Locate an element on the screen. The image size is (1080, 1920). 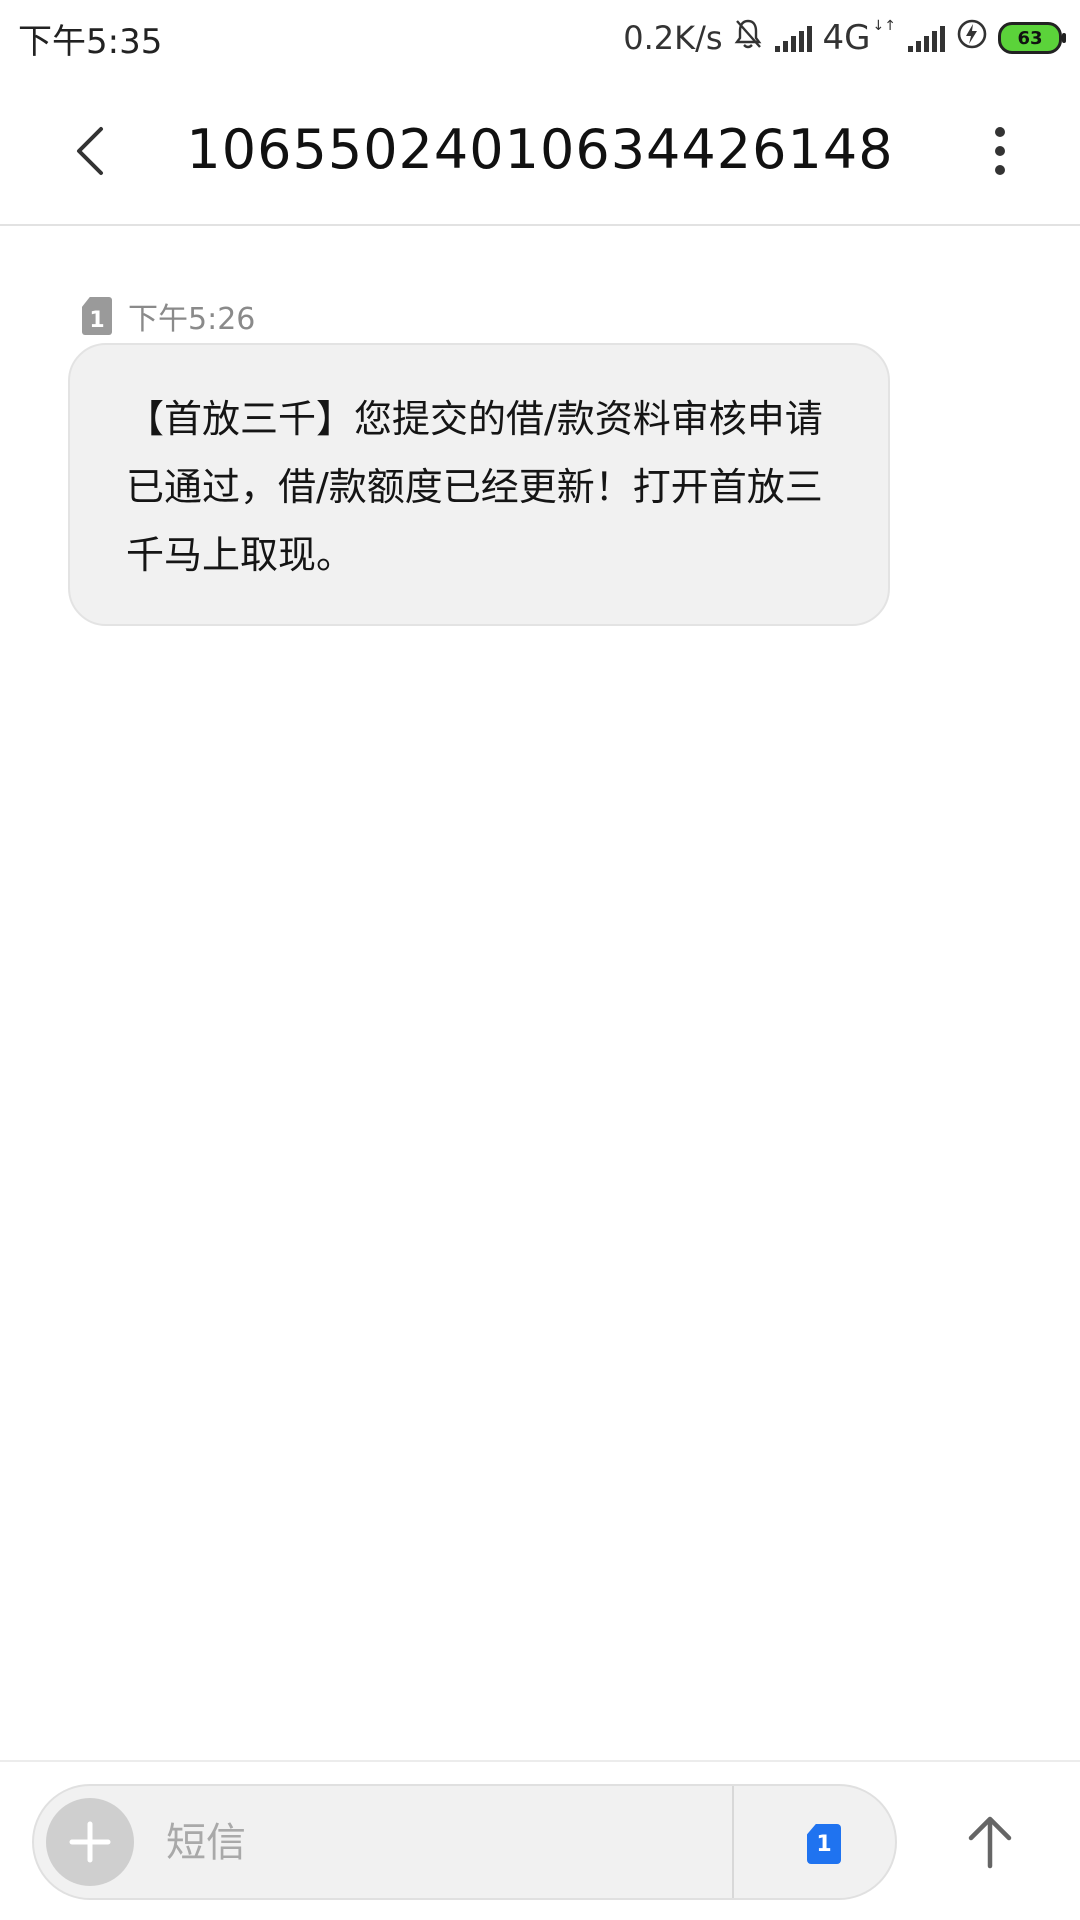
conversation-header: 10655024010634426148 is located at coordinates (540, 151).